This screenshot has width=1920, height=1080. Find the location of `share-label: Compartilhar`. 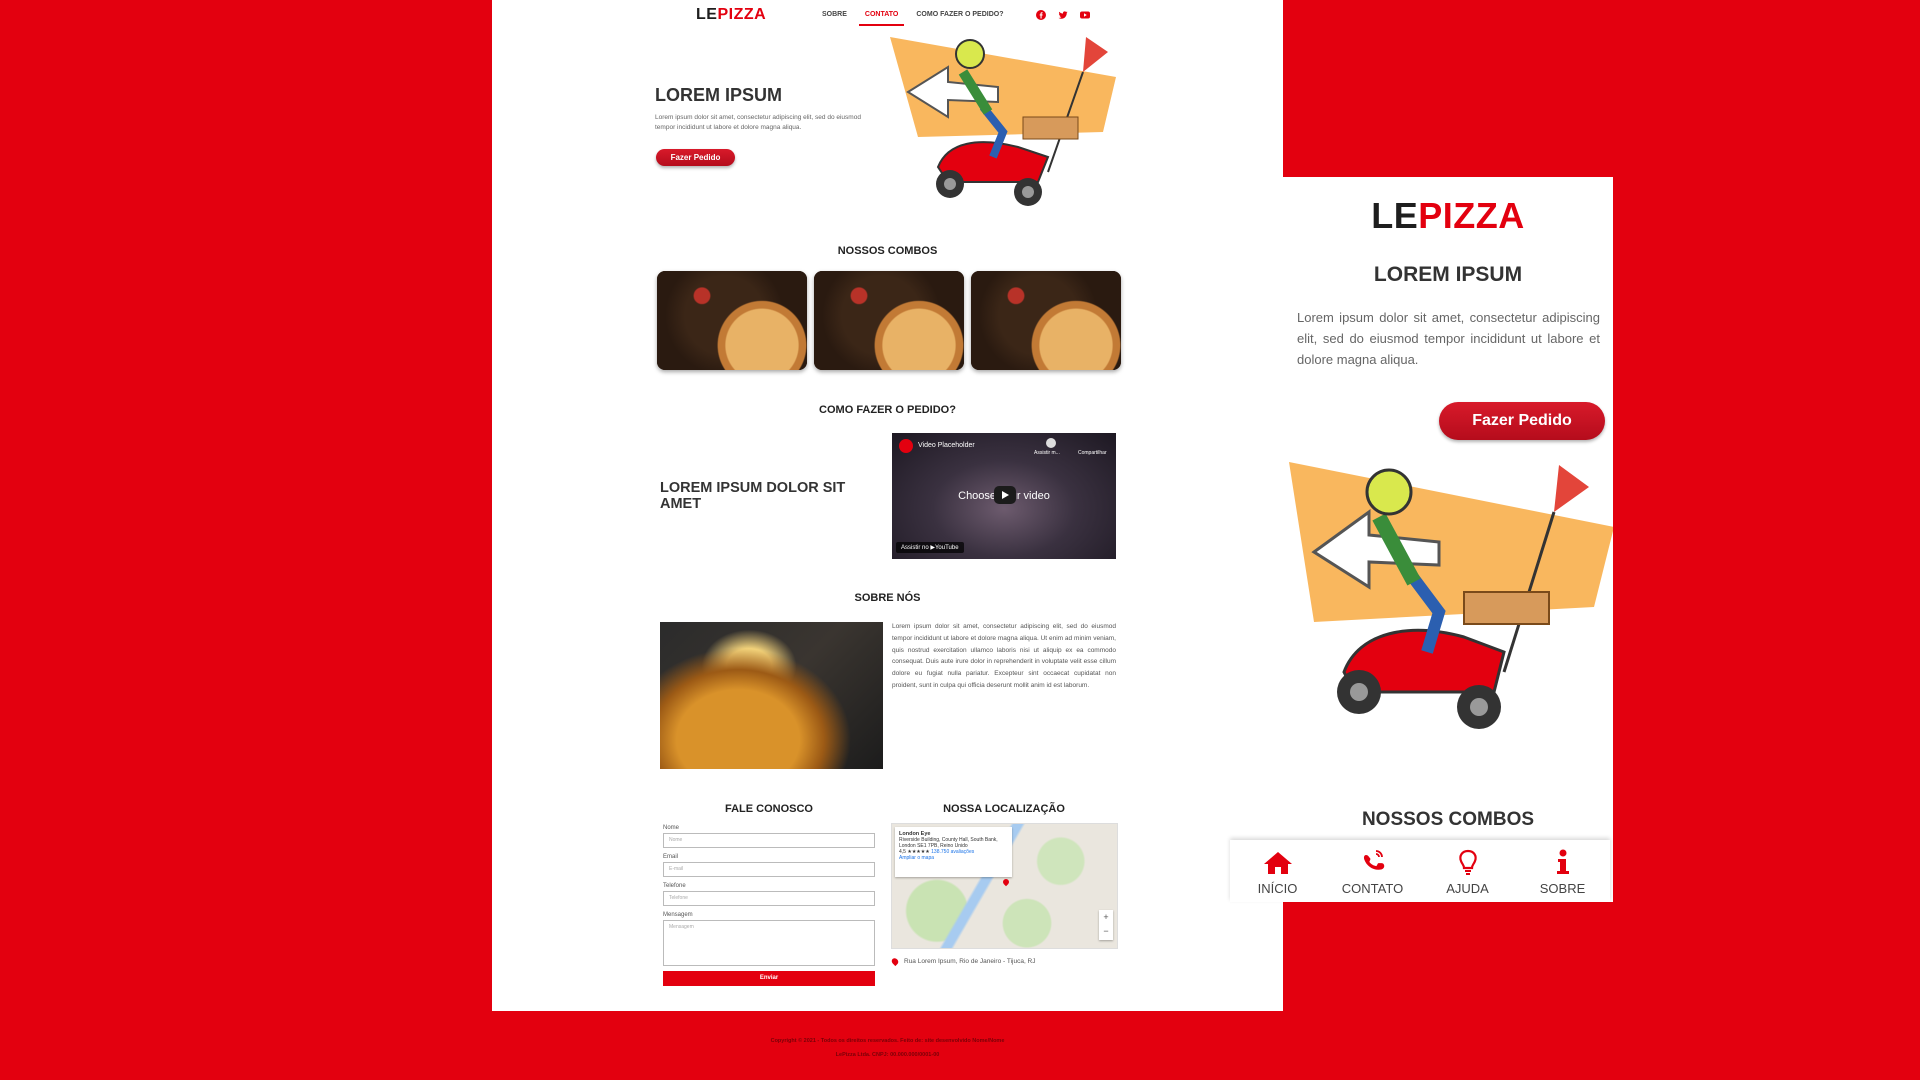

share-label: Compartilhar is located at coordinates (1092, 453).